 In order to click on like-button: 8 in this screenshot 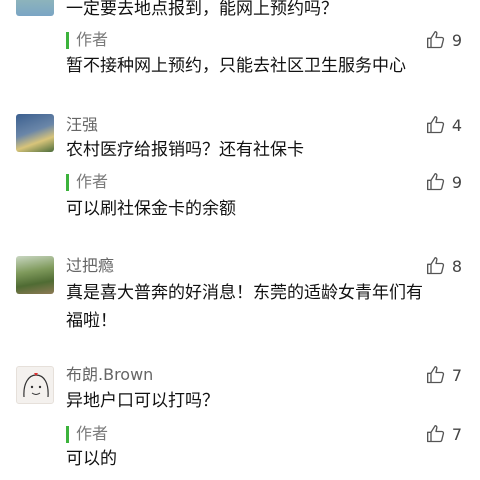, I will do `click(444, 266)`.